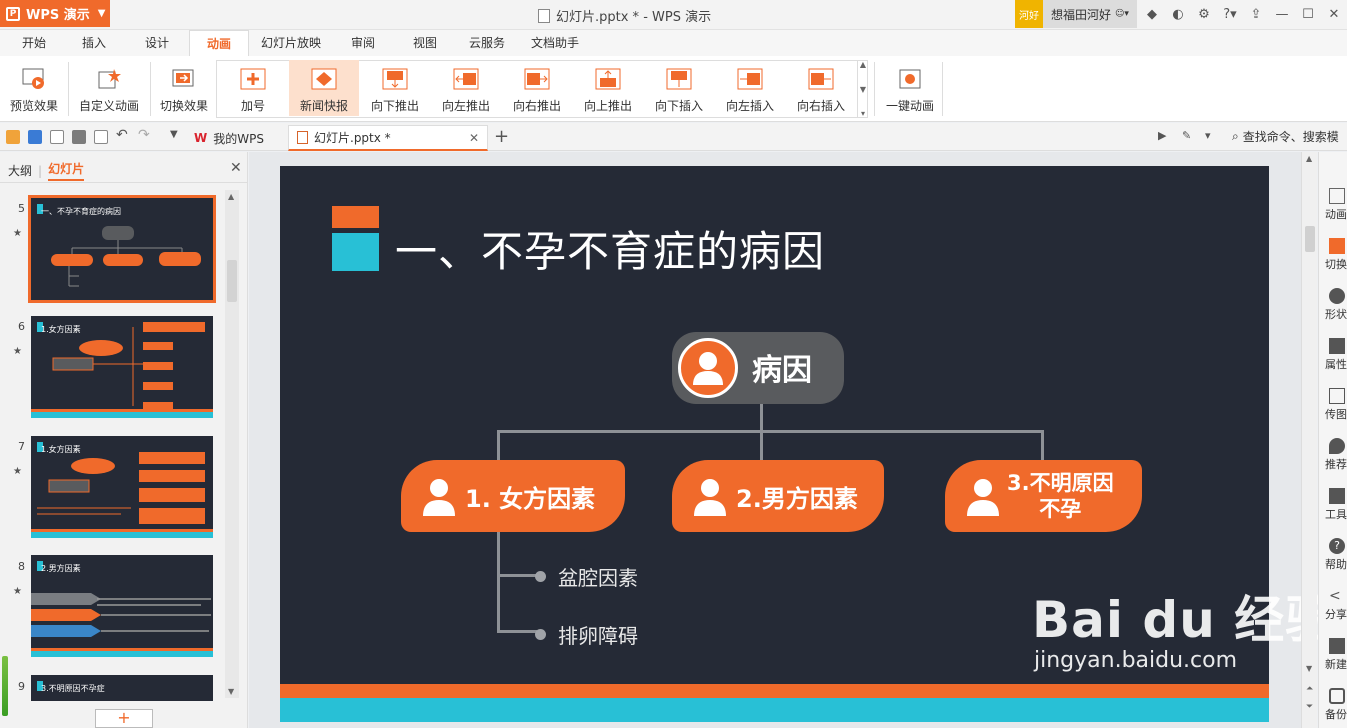  What do you see at coordinates (122, 606) in the screenshot?
I see `slide-thumbnail-8: 2.男方因素` at bounding box center [122, 606].